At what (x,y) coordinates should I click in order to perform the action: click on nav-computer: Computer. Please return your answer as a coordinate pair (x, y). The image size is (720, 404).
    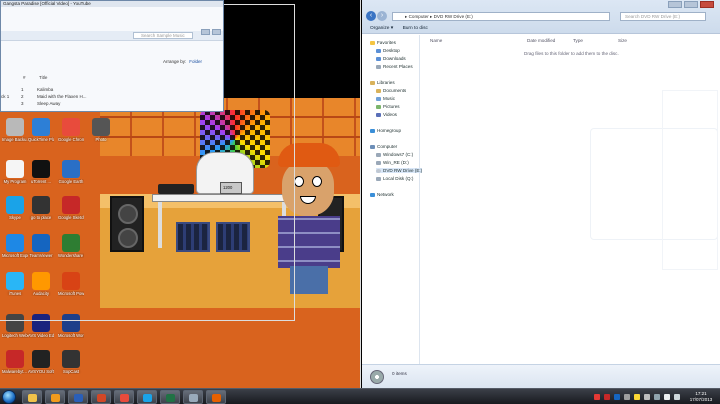
    Looking at the image, I should click on (383, 146).